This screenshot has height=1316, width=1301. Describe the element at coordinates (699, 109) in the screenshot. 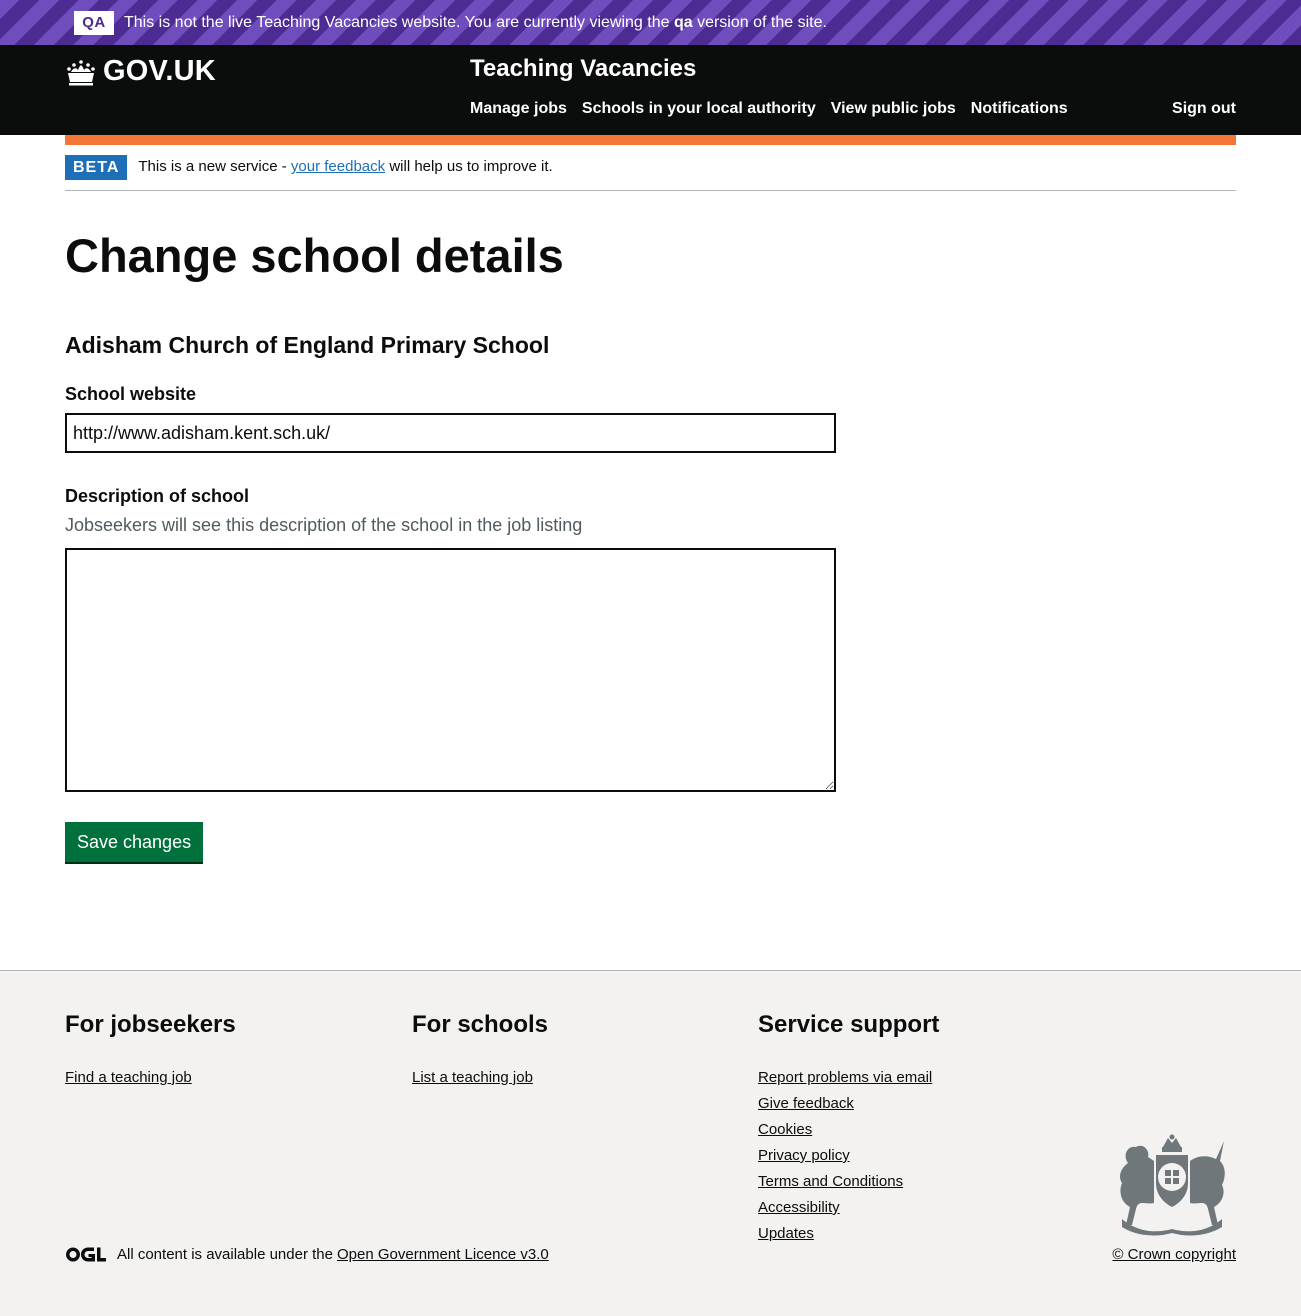

I see `nav-schools-local-authority: Schools in your local authority` at that location.